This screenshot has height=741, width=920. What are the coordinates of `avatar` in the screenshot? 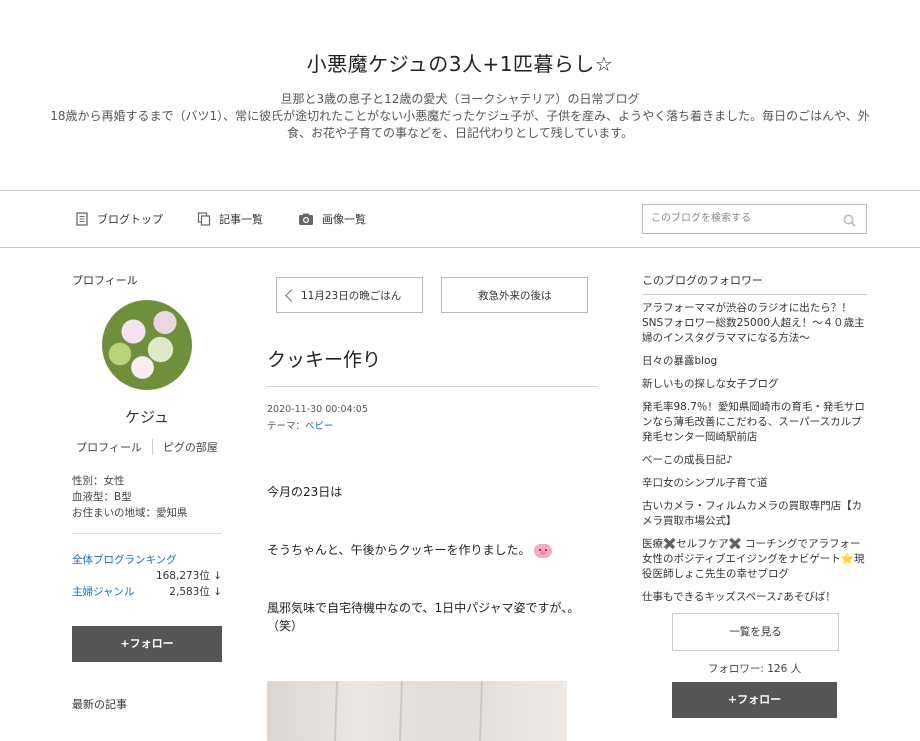 It's located at (147, 345).